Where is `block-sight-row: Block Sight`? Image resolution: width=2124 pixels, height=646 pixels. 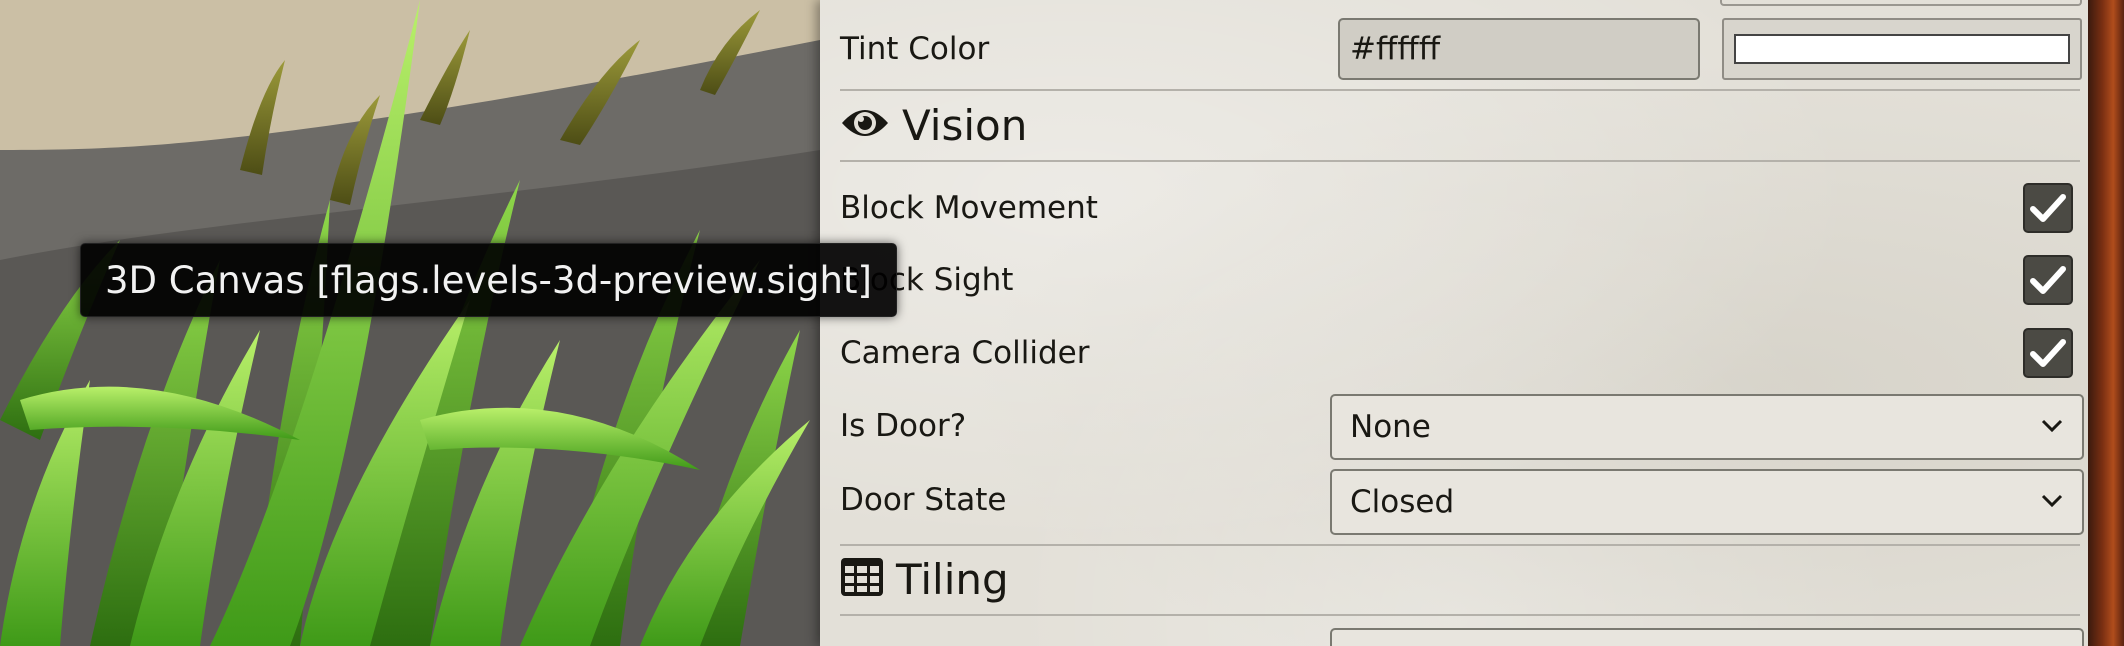 block-sight-row: Block Sight is located at coordinates (1460, 280).